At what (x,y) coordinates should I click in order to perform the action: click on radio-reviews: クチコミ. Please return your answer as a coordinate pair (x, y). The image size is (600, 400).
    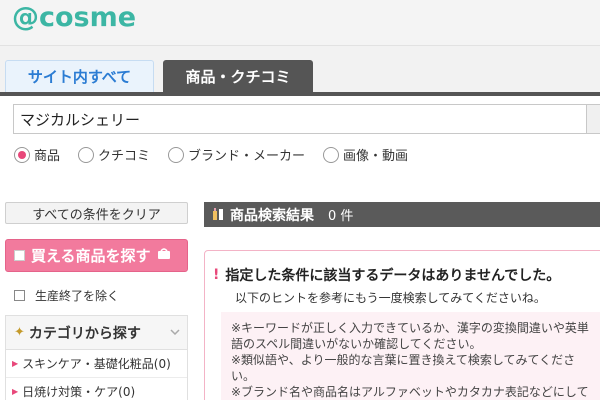
    Looking at the image, I should click on (114, 154).